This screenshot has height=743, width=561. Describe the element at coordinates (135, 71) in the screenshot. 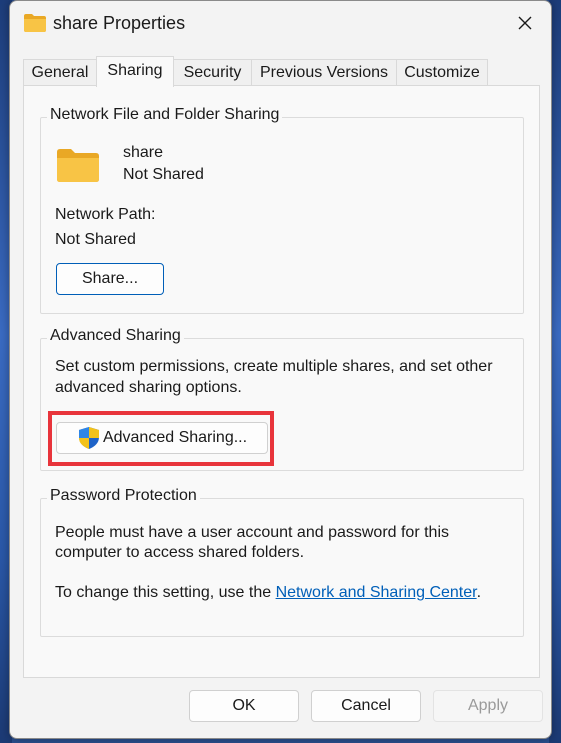

I see `tab-sharing: Sharing` at that location.